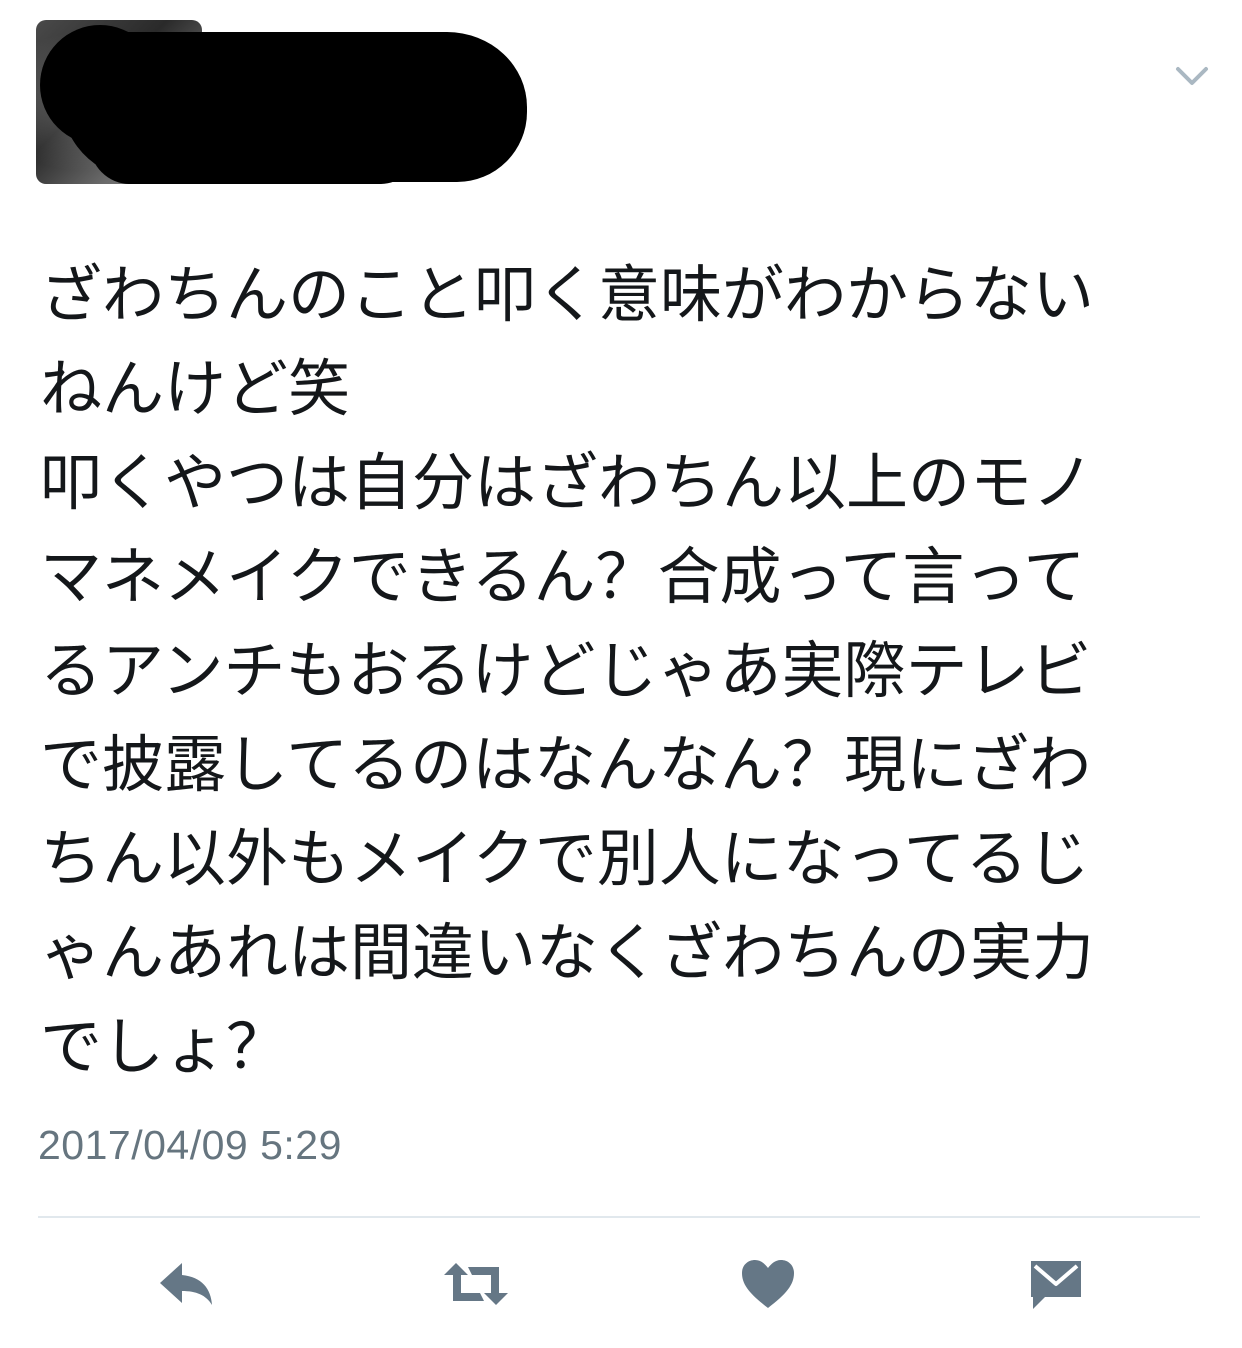  Describe the element at coordinates (190, 1145) in the screenshot. I see `tweet-timestamp: 2017/04/09 5:29` at that location.